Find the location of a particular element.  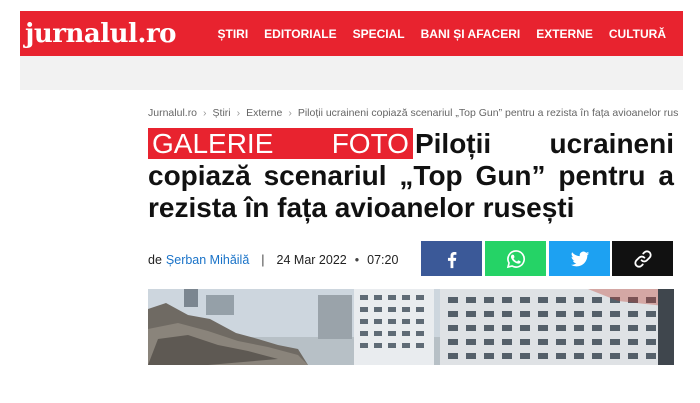

copy-link-button is located at coordinates (642, 258).